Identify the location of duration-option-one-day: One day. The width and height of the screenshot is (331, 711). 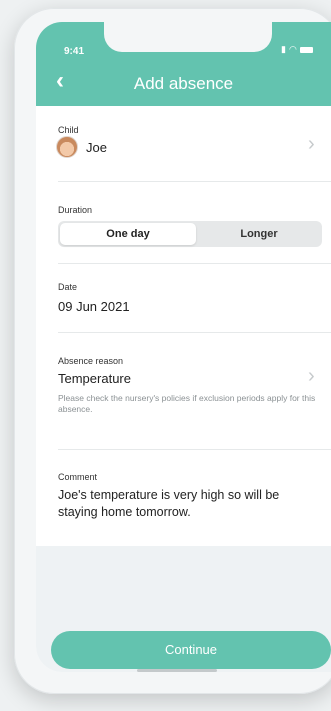
(128, 234).